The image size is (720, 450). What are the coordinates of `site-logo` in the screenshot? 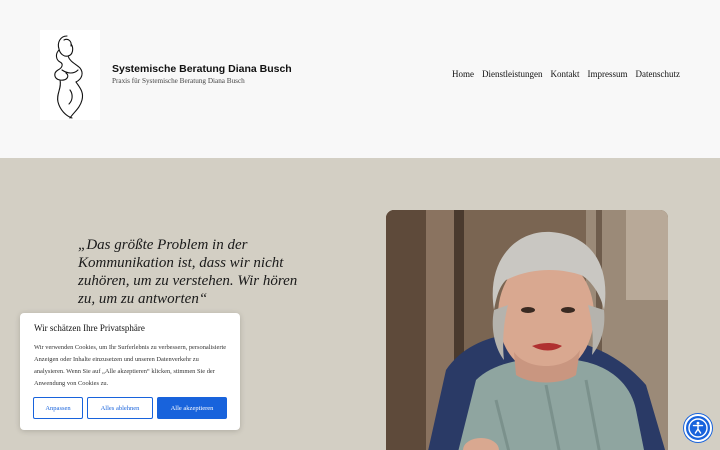 It's located at (70, 75).